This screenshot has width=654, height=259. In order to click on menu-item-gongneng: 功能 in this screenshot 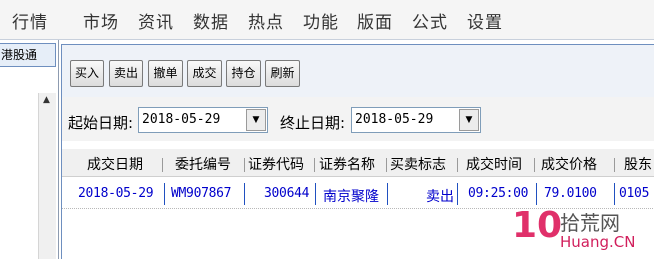, I will do `click(321, 20)`.